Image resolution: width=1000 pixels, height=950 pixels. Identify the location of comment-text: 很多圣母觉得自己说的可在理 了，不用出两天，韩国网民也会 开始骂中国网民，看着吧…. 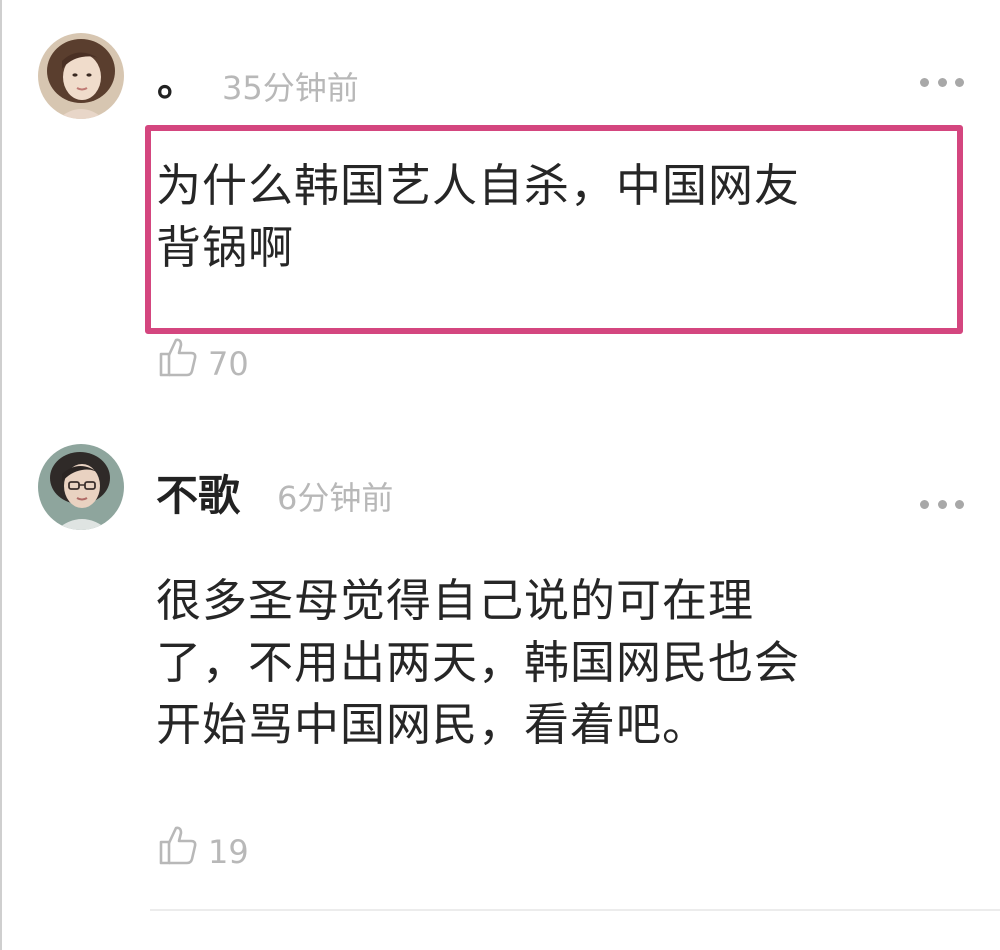
(478, 663).